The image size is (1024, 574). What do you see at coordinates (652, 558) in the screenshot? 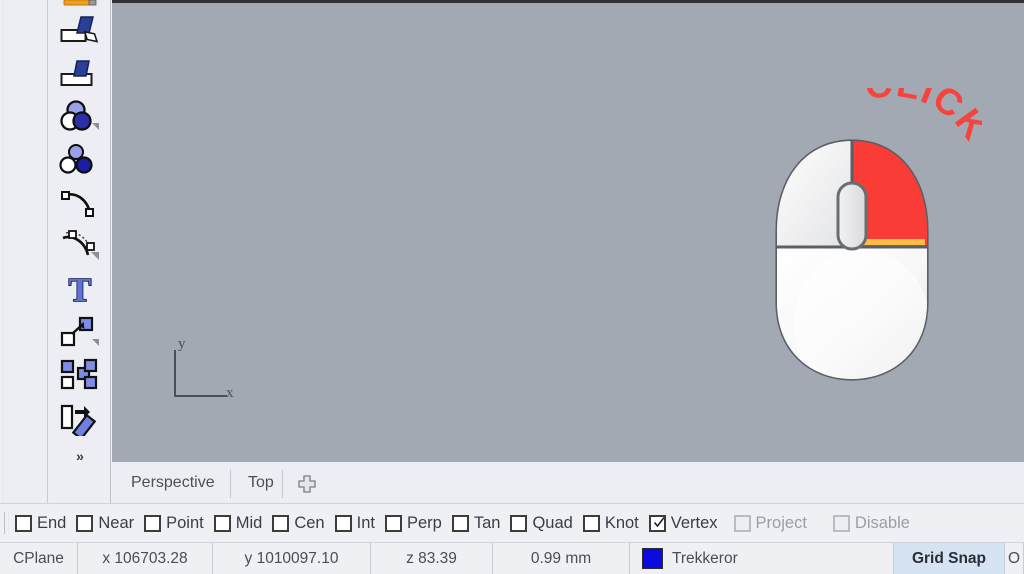
I see `layer-color-swatch` at bounding box center [652, 558].